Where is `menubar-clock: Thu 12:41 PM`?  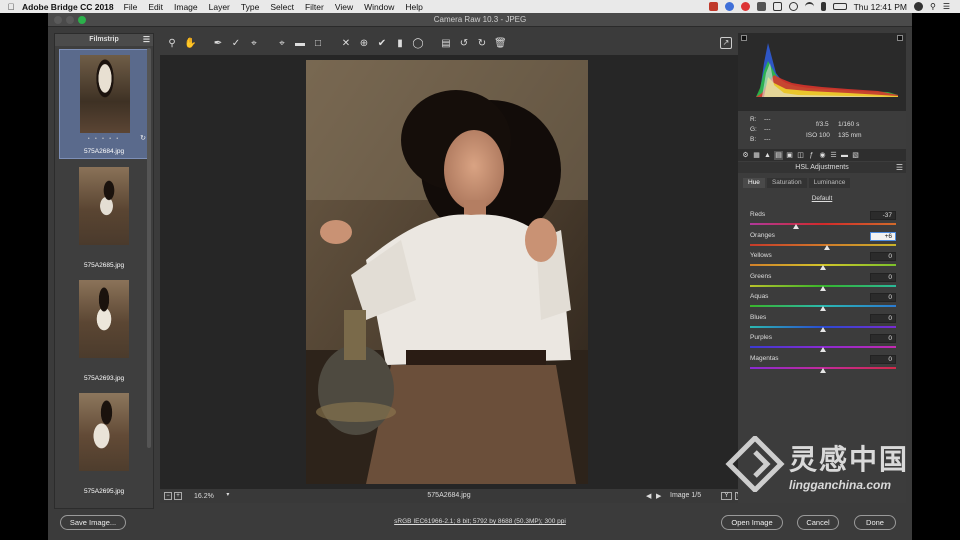 menubar-clock: Thu 12:41 PM is located at coordinates (880, 7).